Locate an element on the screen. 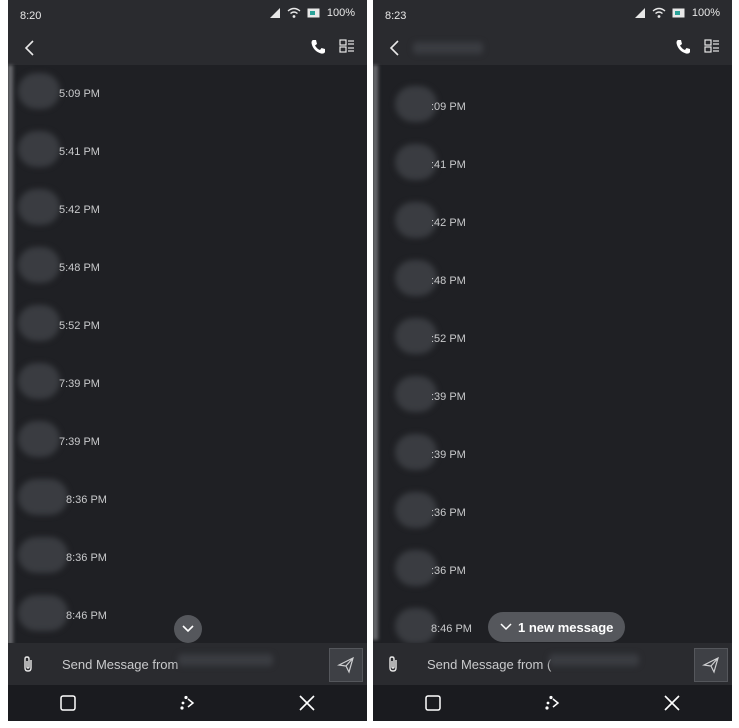 The image size is (739, 728). message-item: :42 PM is located at coordinates (493, 224).